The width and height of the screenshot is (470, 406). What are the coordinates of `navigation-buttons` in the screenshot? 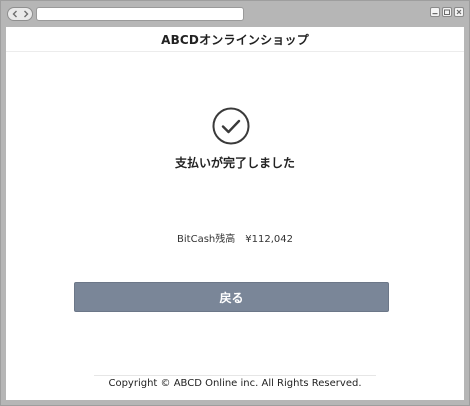 It's located at (20, 14).